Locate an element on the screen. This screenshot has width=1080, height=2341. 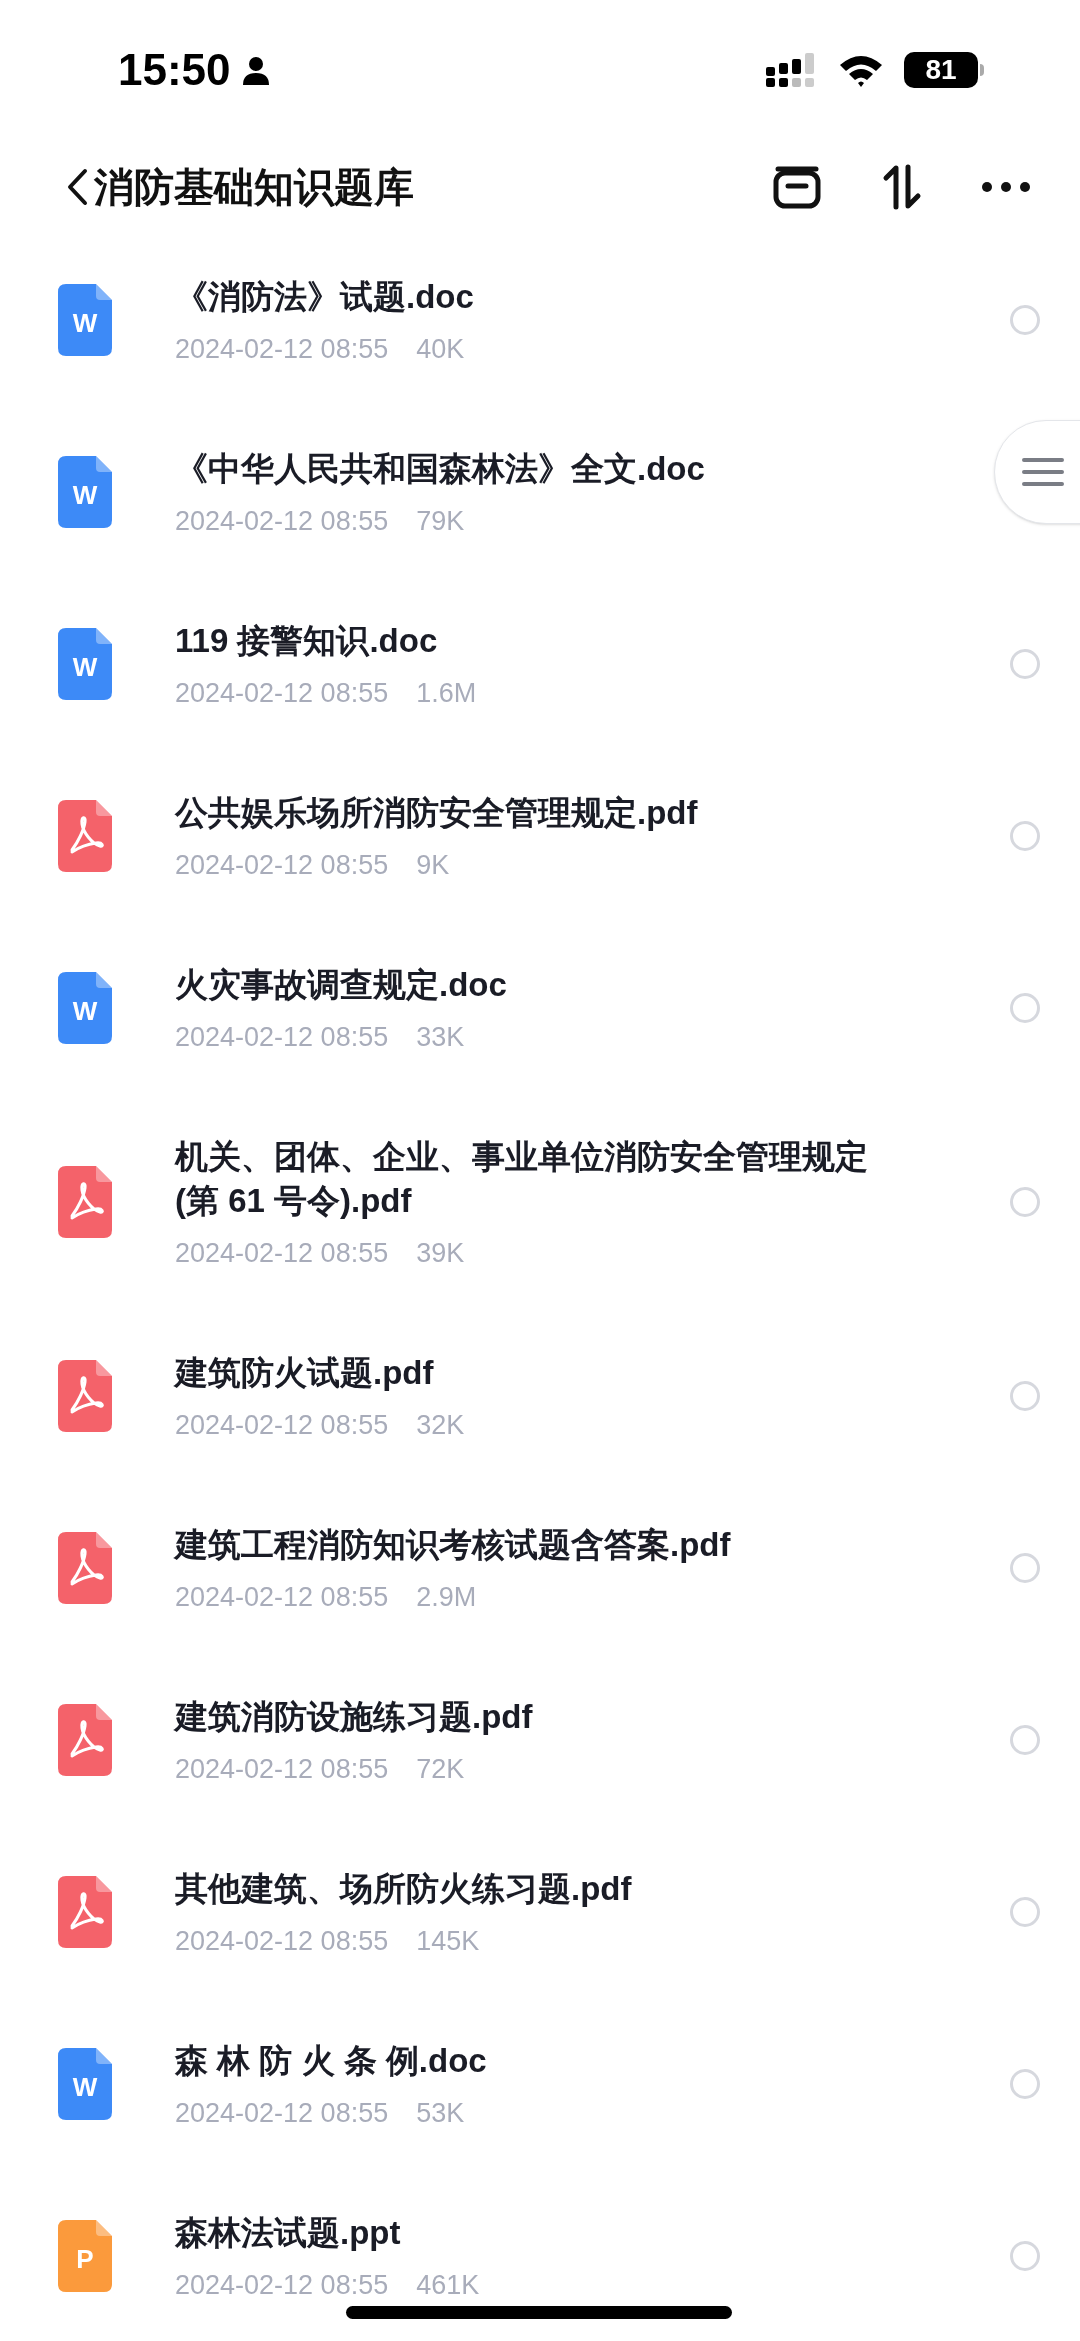
file-size: 40K is located at coordinates (440, 349).